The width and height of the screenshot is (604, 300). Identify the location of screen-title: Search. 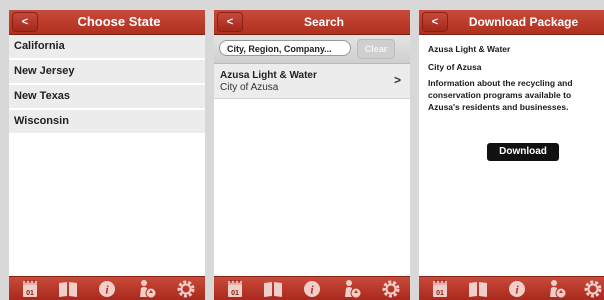
(324, 22).